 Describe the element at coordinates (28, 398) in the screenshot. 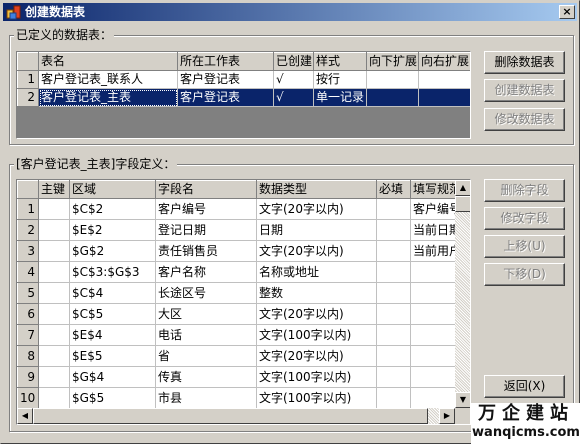

I see `row-number: 10` at that location.